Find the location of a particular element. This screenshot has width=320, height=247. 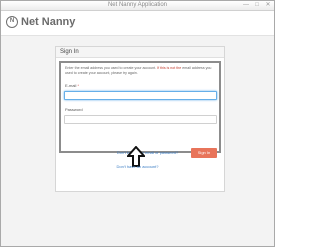

minimize-icon: — is located at coordinates (246, 5).